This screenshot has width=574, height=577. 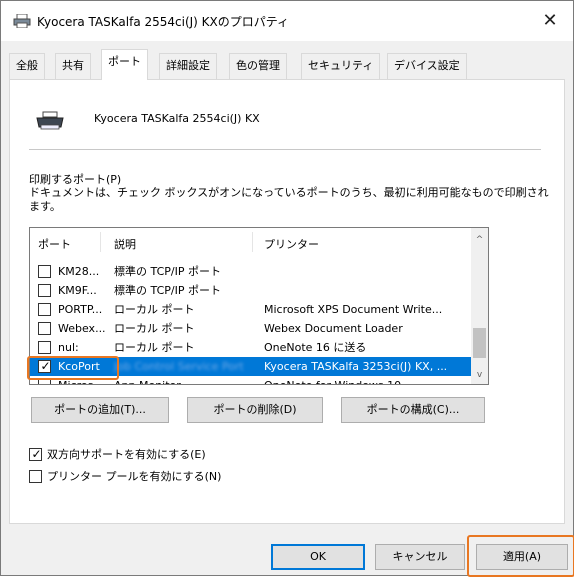 I want to click on kcoport-highlight, so click(x=73, y=368).